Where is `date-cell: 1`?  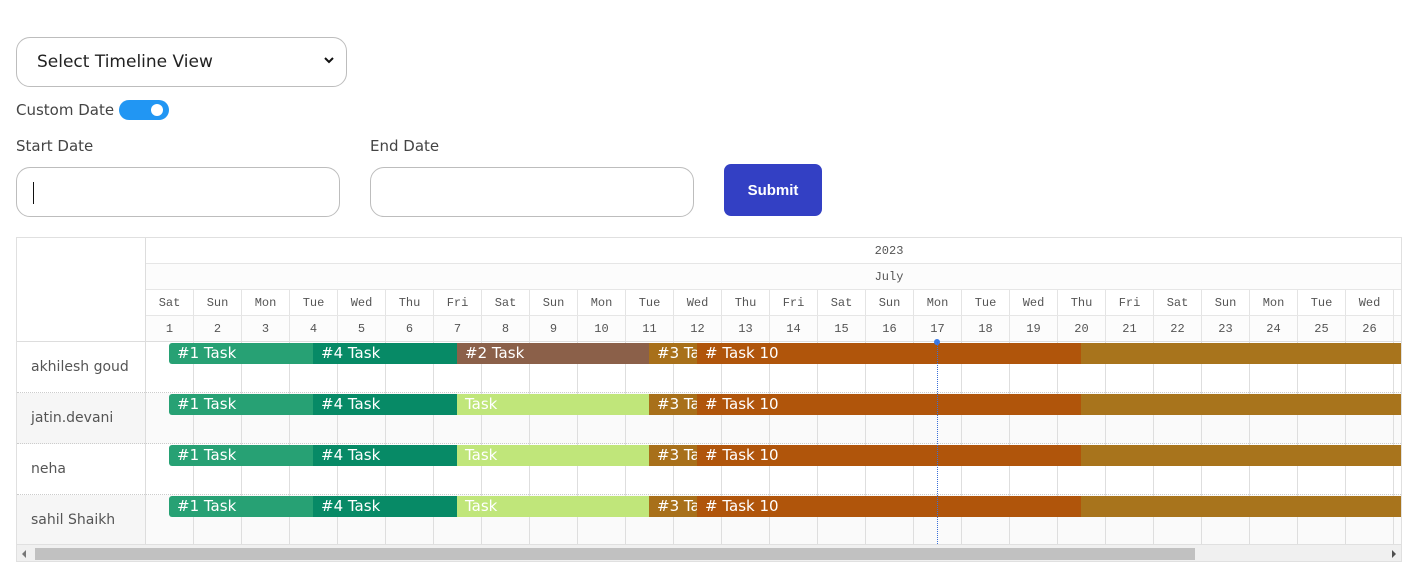 date-cell: 1 is located at coordinates (170, 328).